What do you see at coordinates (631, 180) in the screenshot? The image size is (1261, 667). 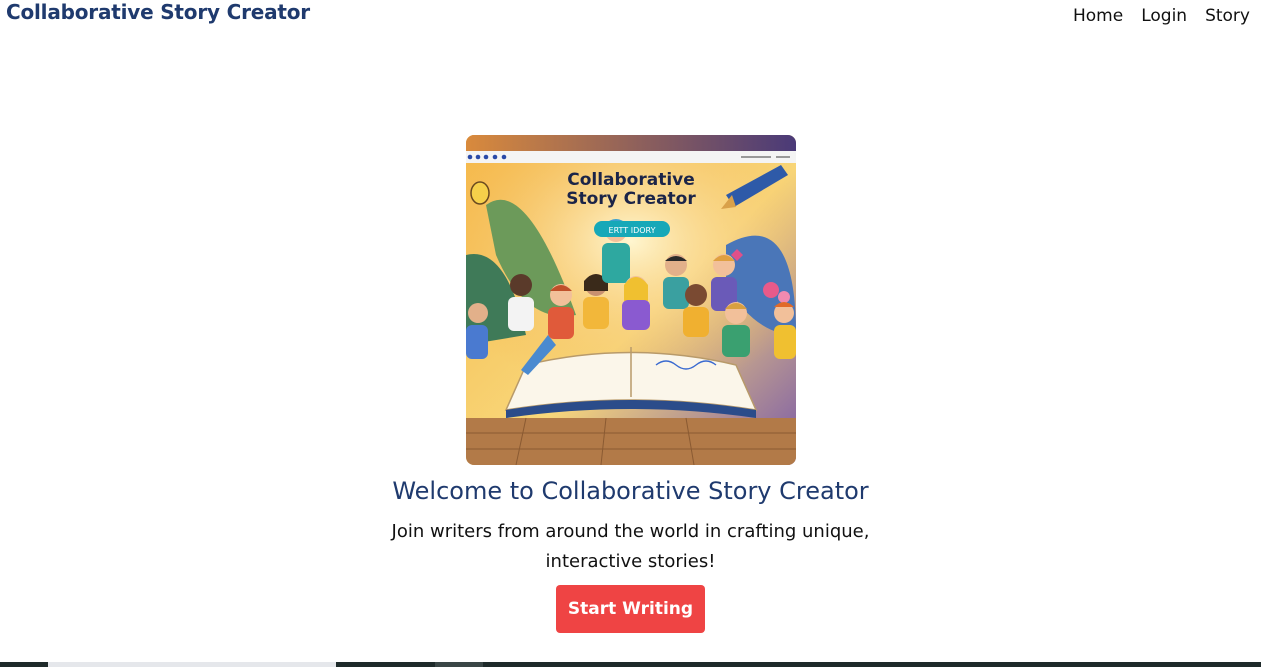 I see `hero-image-heading-line1: Collaborative` at bounding box center [631, 180].